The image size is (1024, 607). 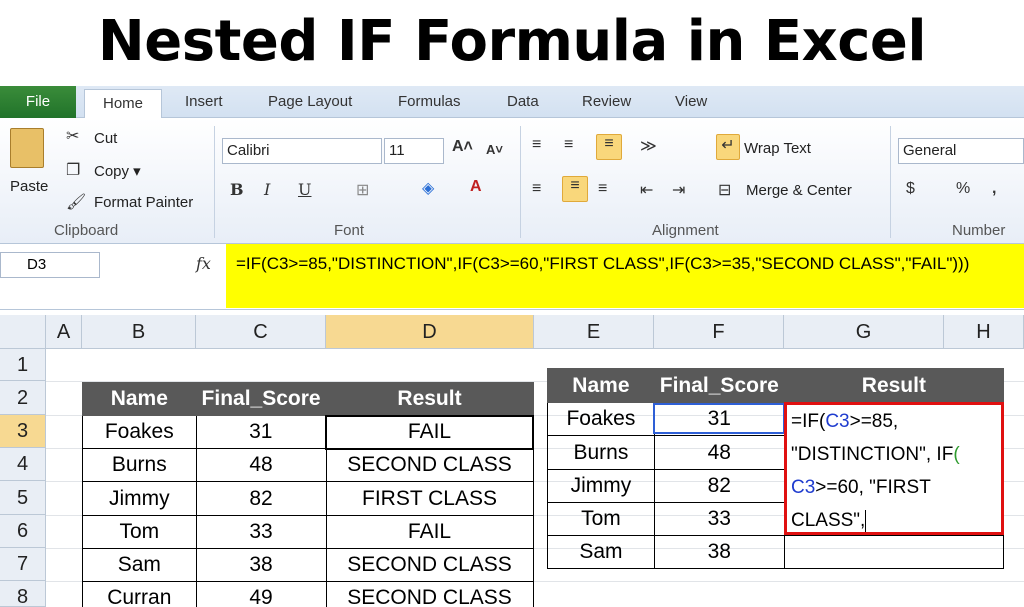 I want to click on row-header: 8, so click(x=23, y=594).